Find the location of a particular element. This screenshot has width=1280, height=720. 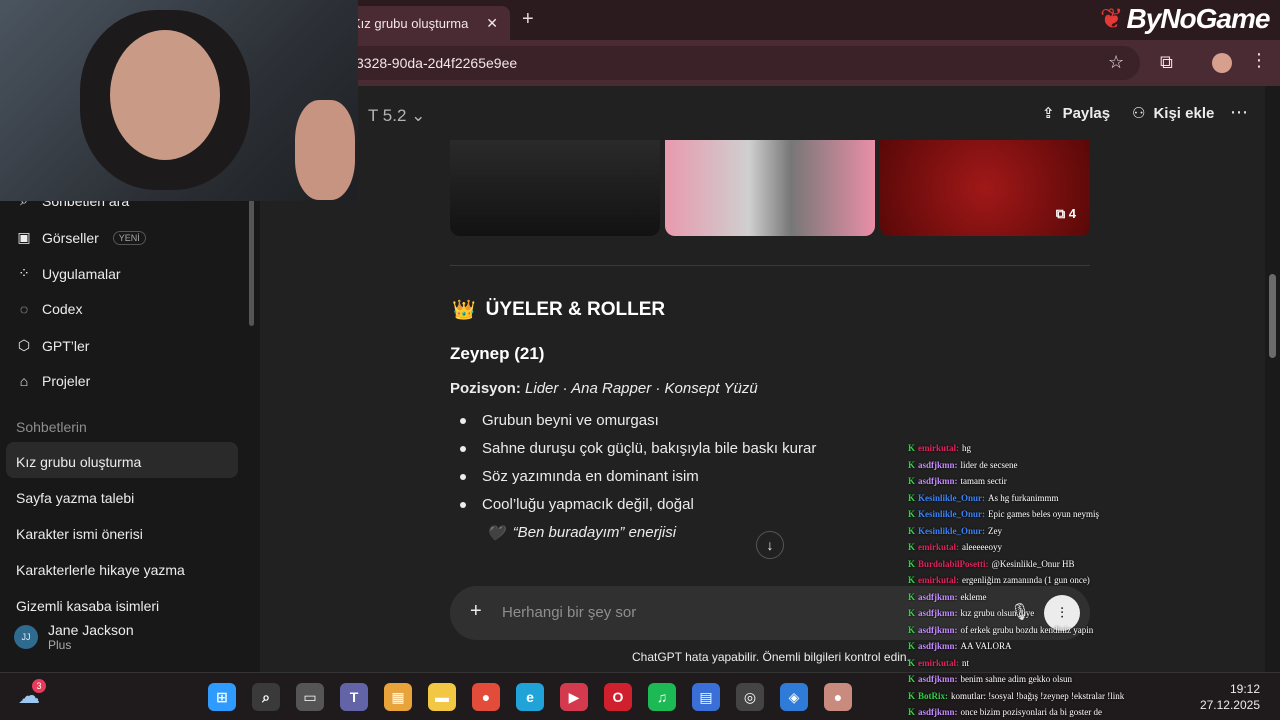

chat-text: once bizim pozisyonlari da bi goster de is located at coordinates (1031, 712).